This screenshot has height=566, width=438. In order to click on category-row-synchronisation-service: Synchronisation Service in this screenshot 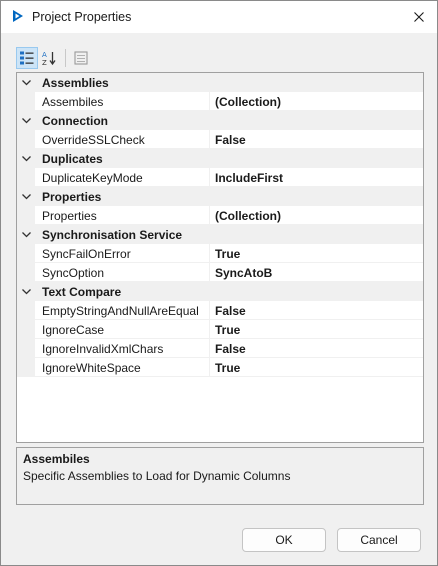, I will do `click(220, 234)`.